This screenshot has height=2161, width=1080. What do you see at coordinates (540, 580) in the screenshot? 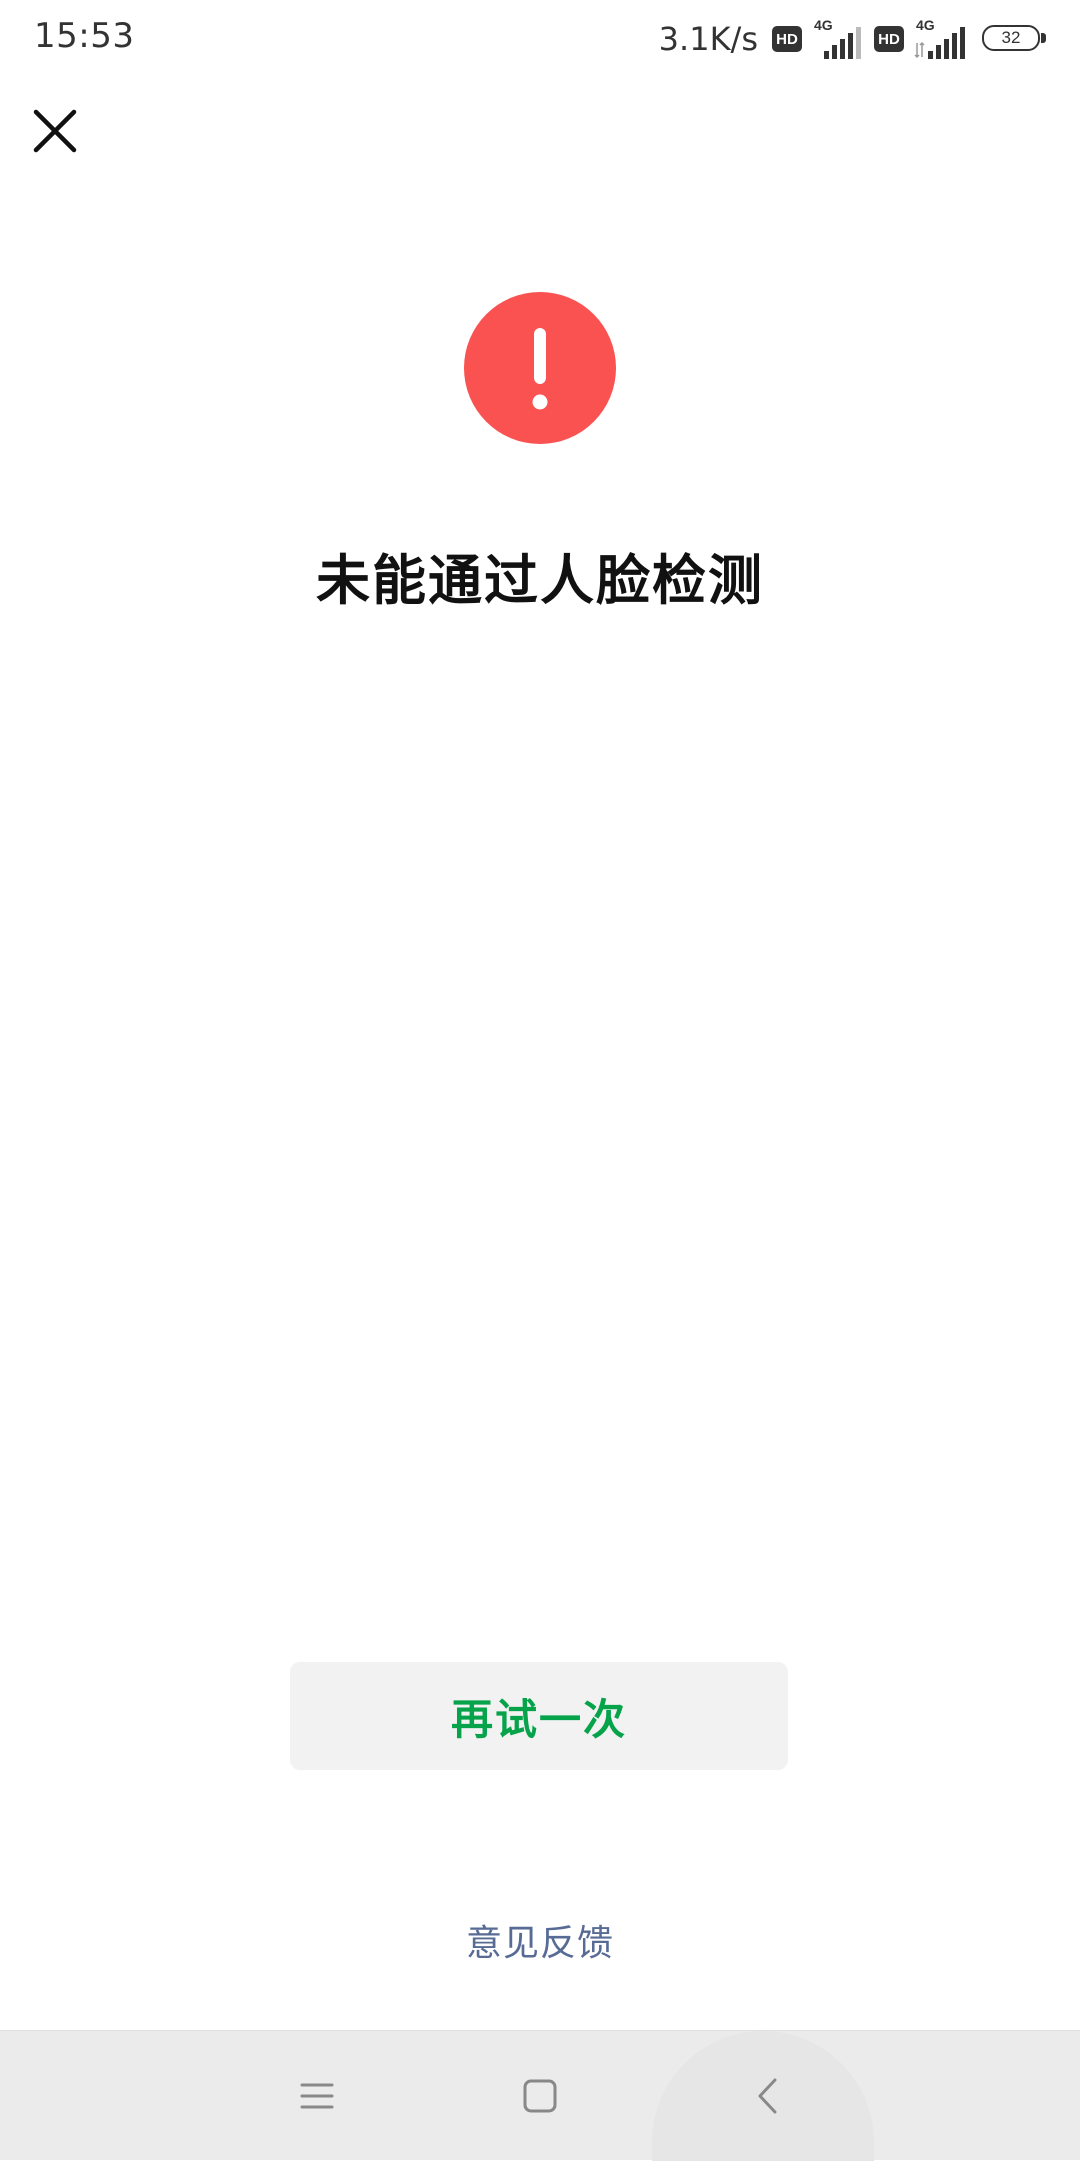
I see `page-title: 未能通过人脸检测` at bounding box center [540, 580].